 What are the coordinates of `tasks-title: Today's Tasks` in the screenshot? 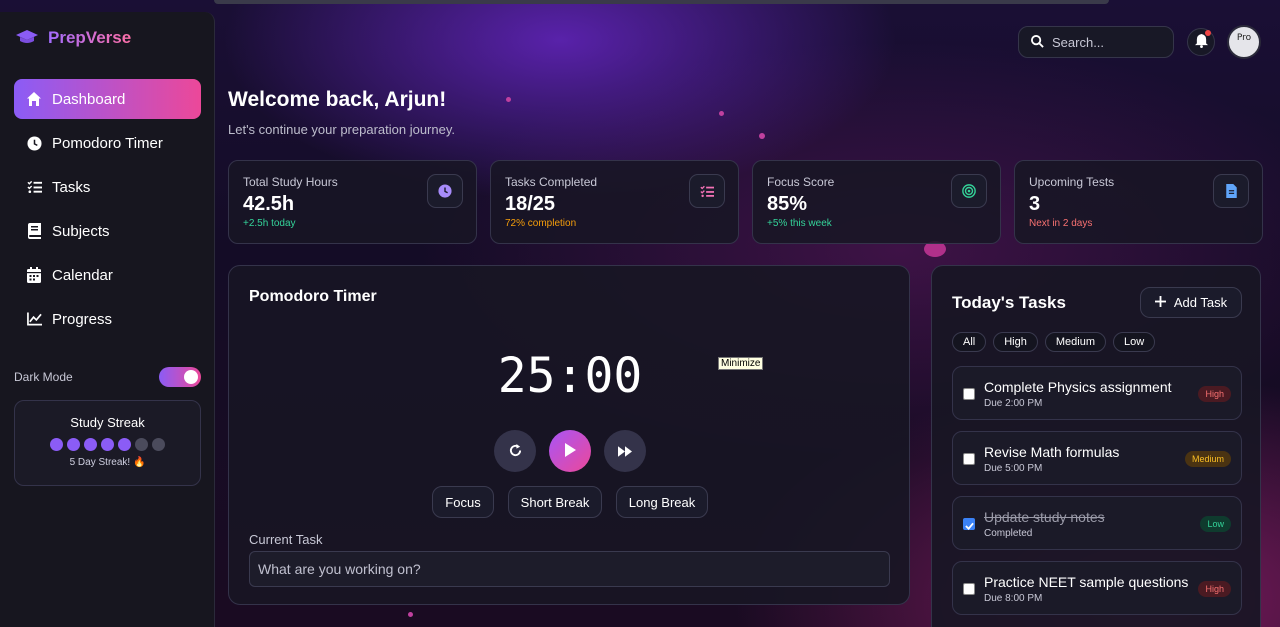 It's located at (1009, 302).